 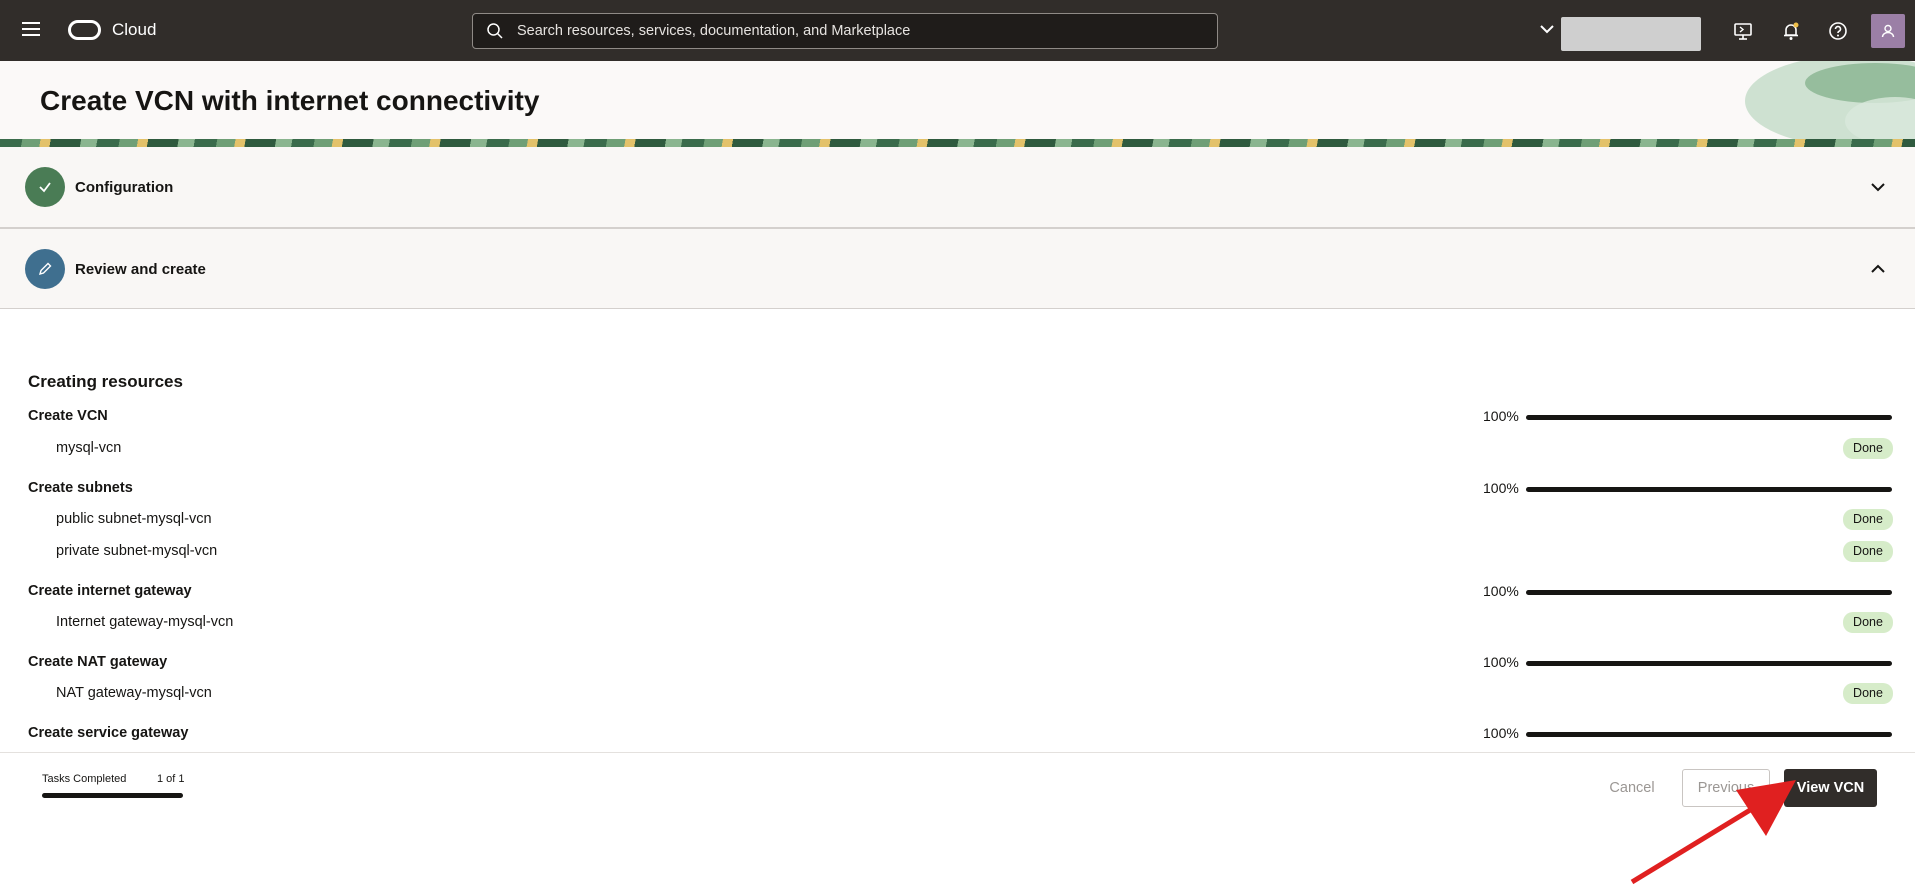 I want to click on resource-group-create-subnets: Create subnets 100%, so click(x=960, y=491).